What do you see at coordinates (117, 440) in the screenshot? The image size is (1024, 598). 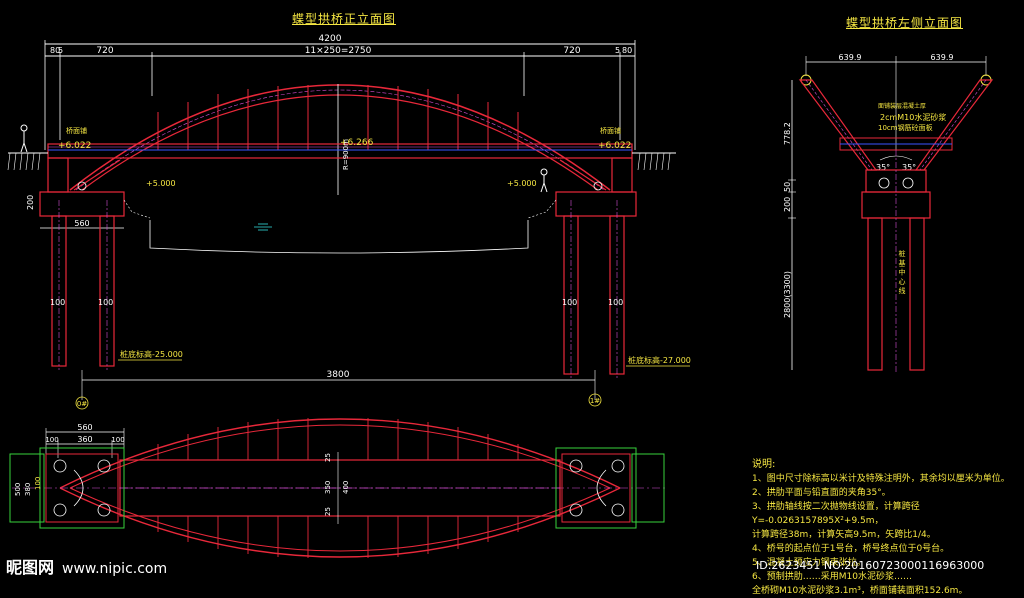 I see `plan-w100b: 100` at bounding box center [117, 440].